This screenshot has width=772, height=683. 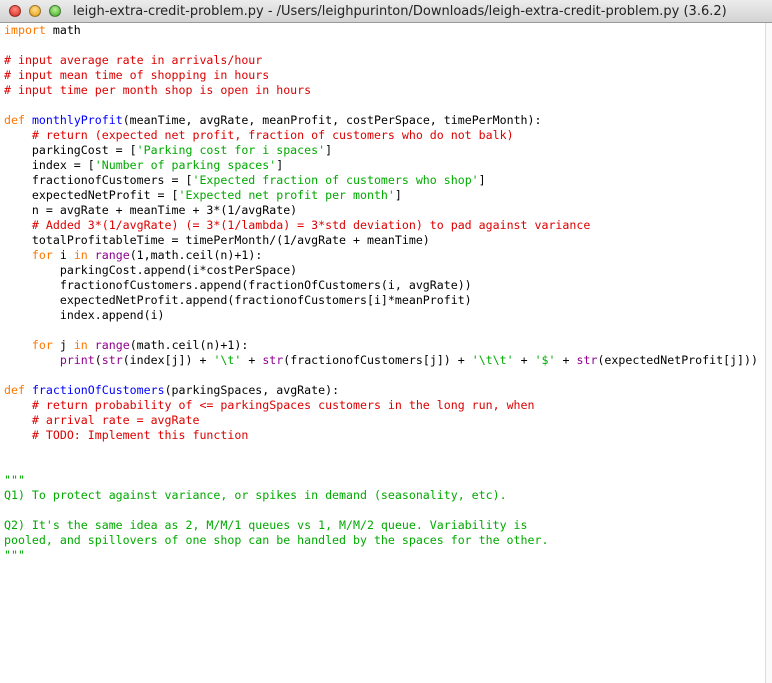 What do you see at coordinates (384, 165) in the screenshot?
I see `code-line: index = ['Number of parking spaces']` at bounding box center [384, 165].